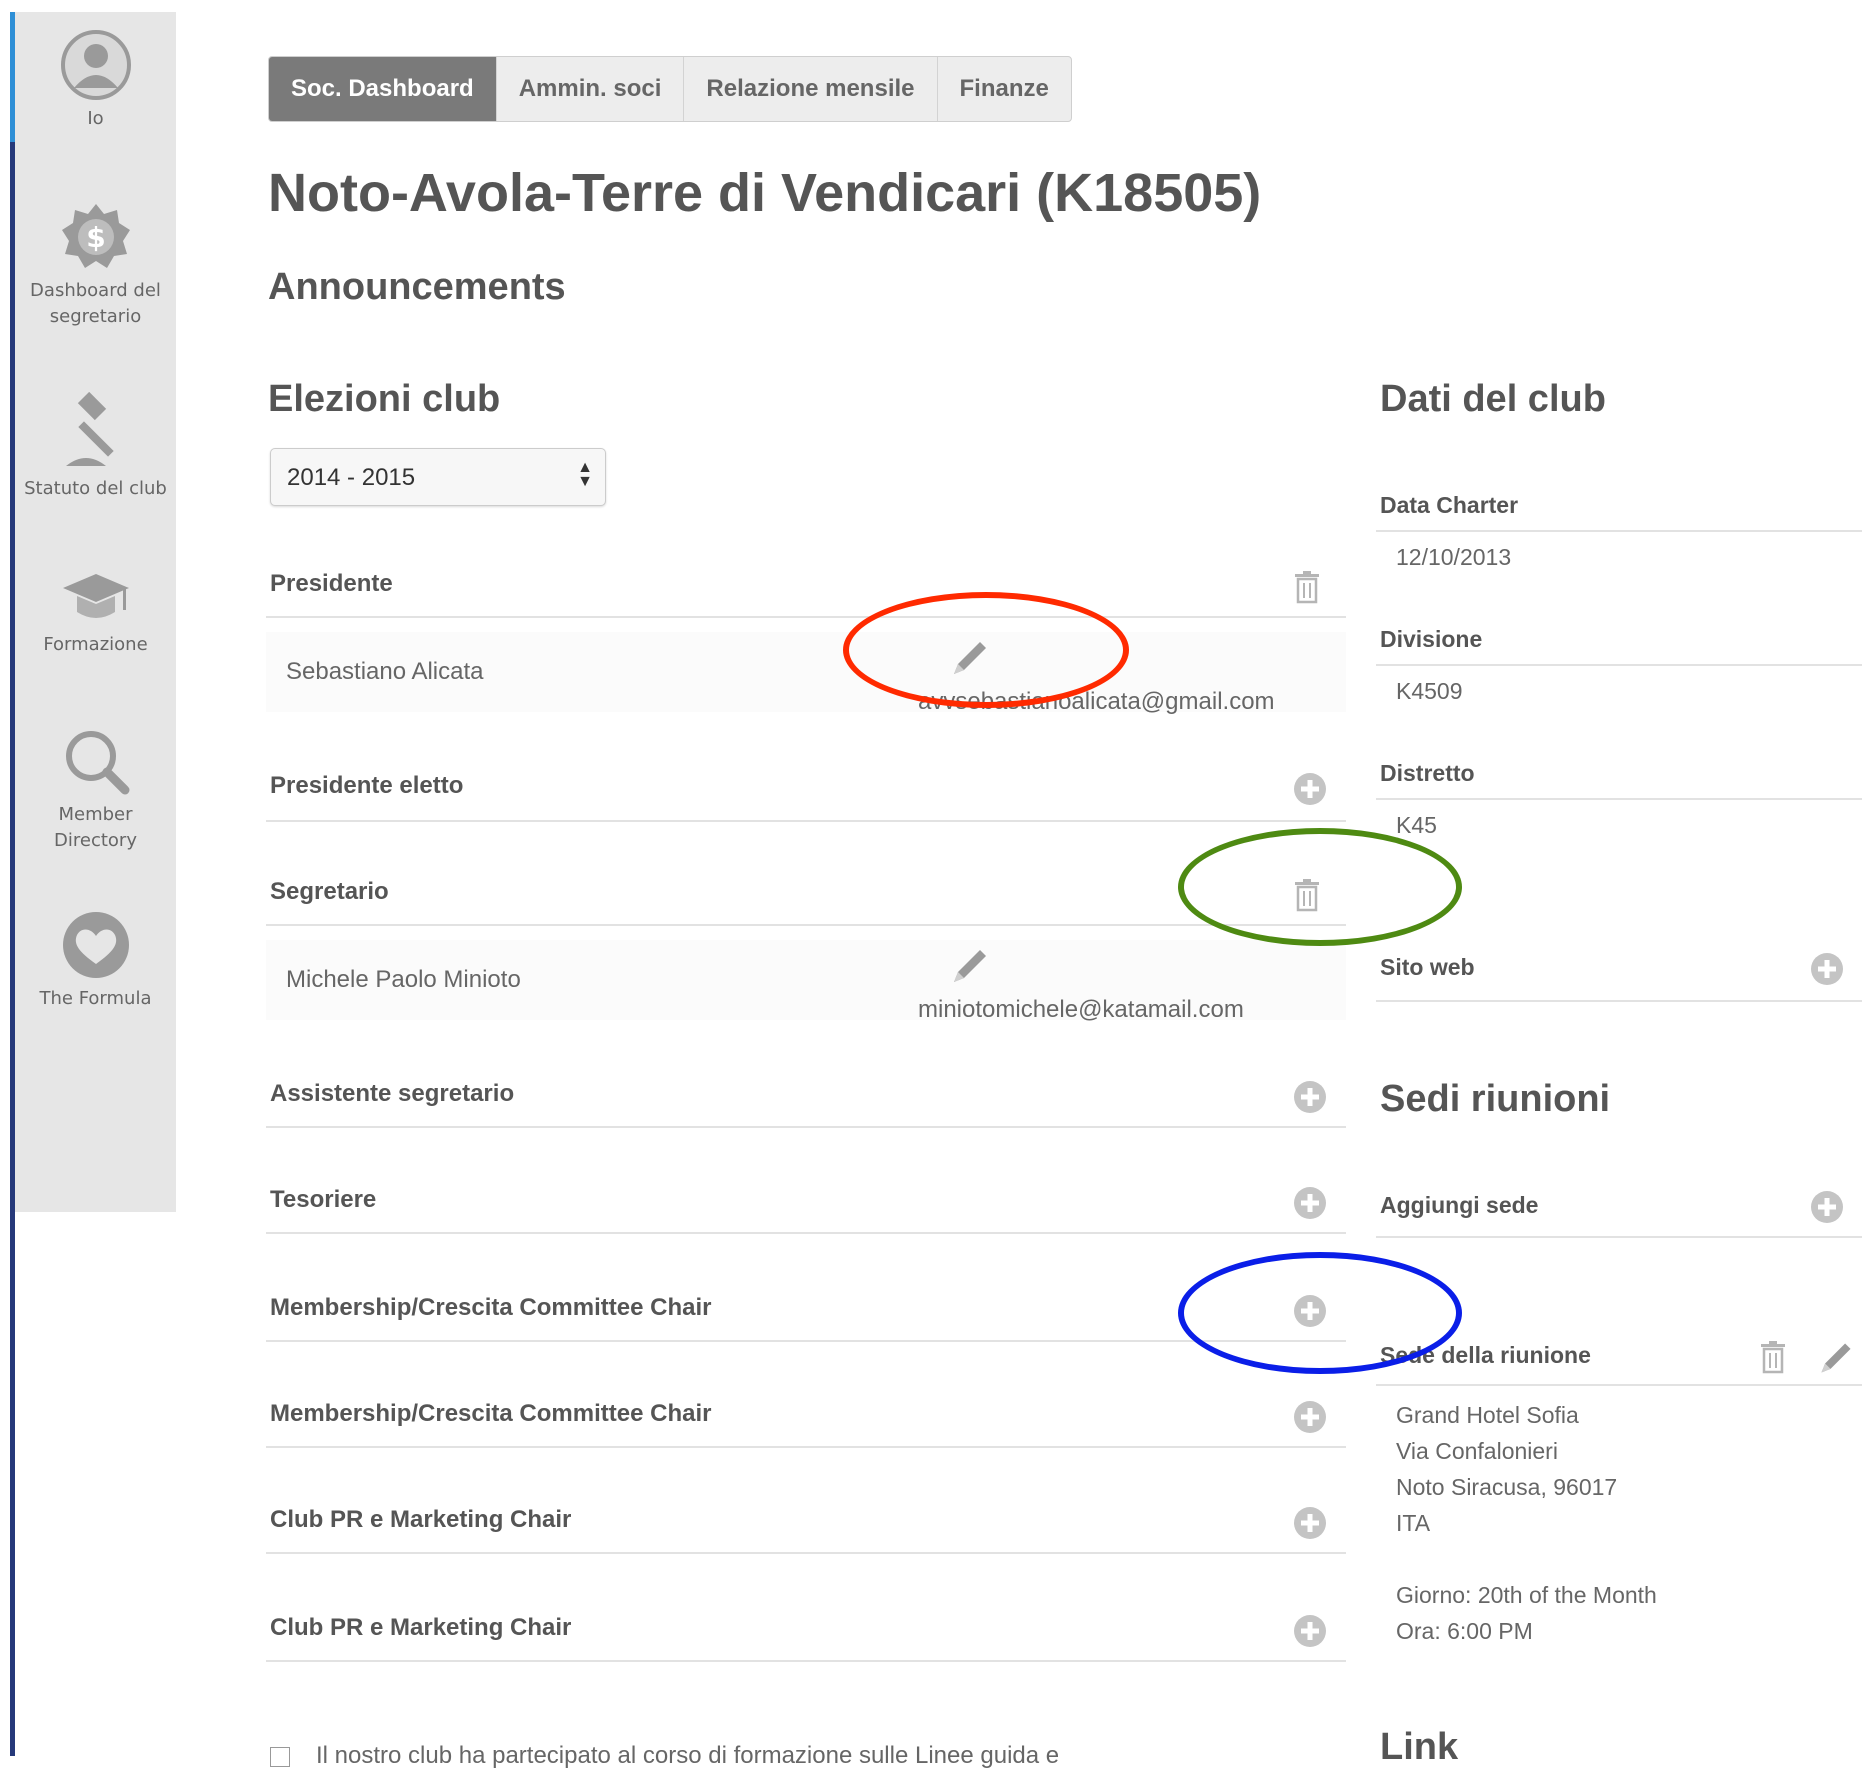  What do you see at coordinates (1096, 701) in the screenshot?
I see `person-email: avvsebastianoalicata@gmail.com` at bounding box center [1096, 701].